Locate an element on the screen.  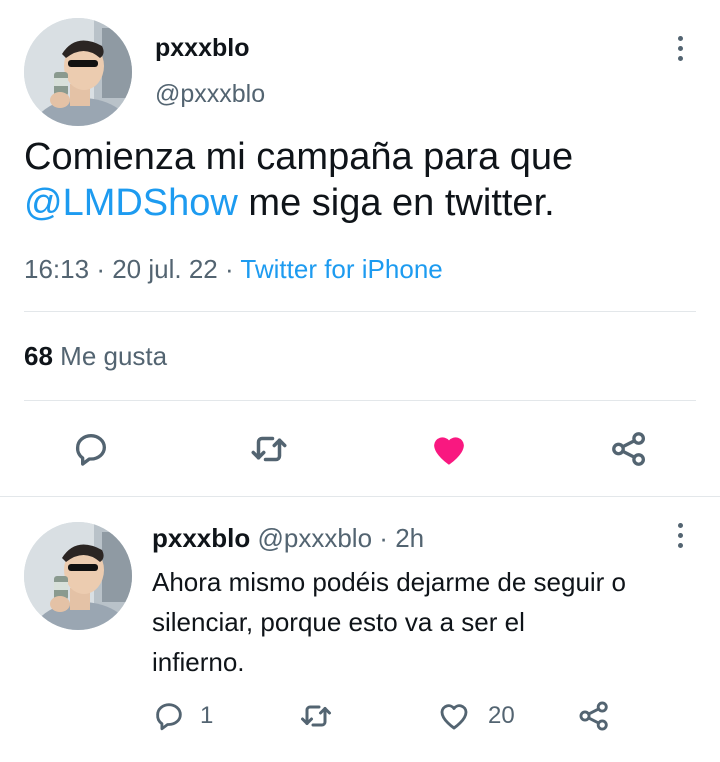
tweet-meta: 16:13 · 20 jul. 22 · Twitter for iPhone is located at coordinates (233, 269).